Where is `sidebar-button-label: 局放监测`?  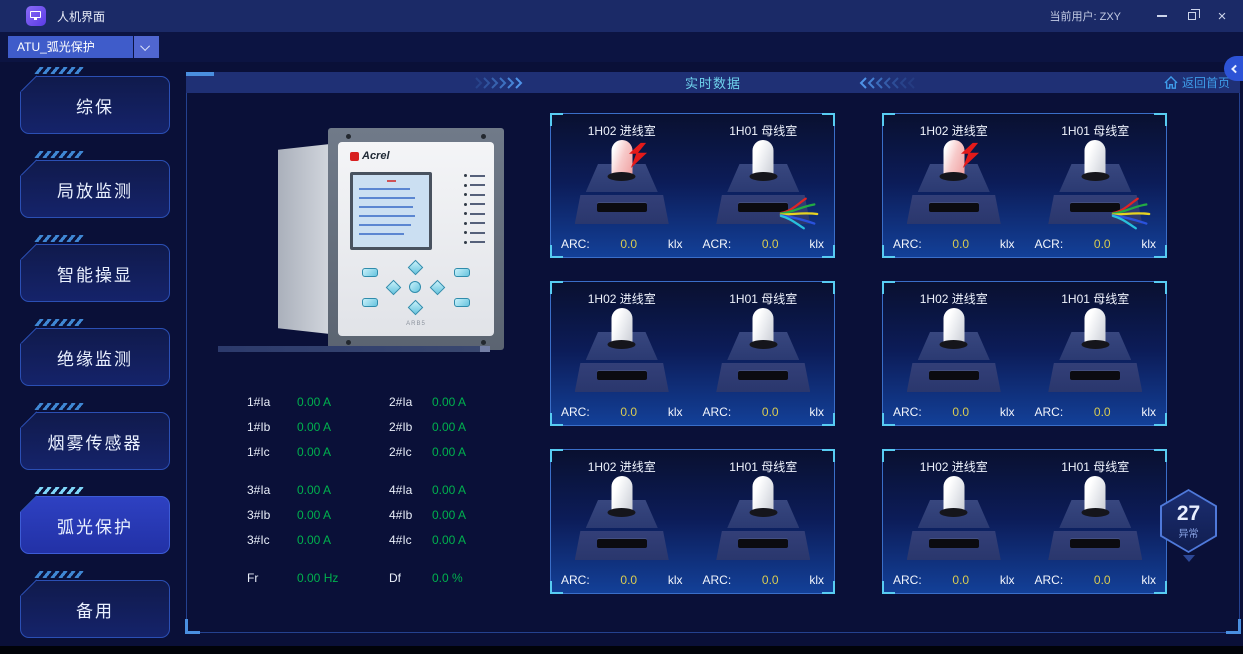
sidebar-button-label: 局放监测 is located at coordinates (95, 191).